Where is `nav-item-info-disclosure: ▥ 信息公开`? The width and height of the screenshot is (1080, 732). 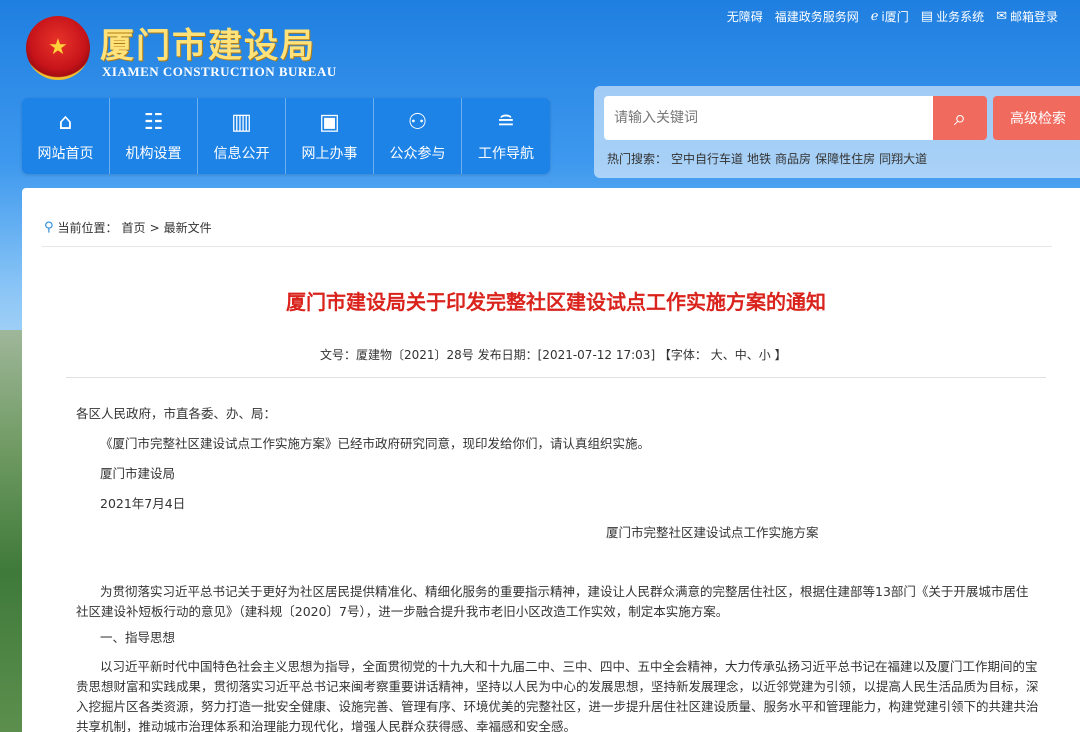 nav-item-info-disclosure: ▥ 信息公开 is located at coordinates (242, 136).